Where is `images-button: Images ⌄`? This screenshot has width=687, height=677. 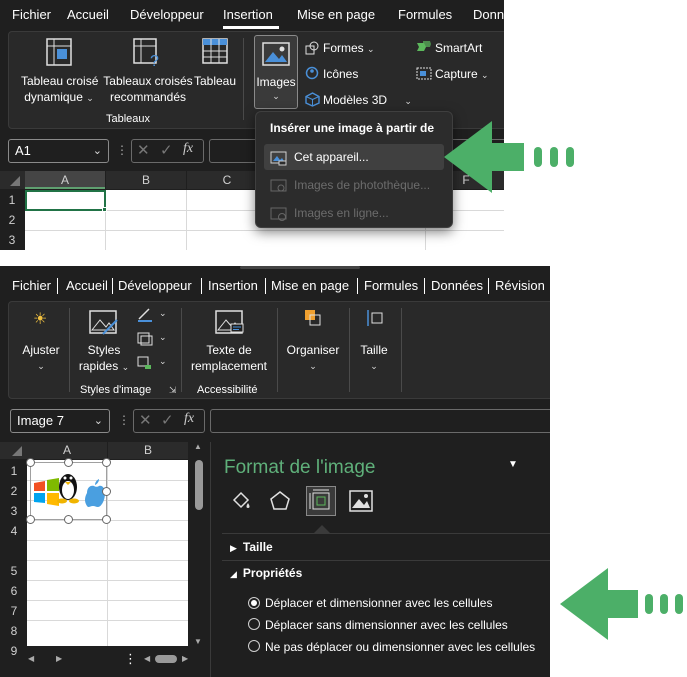 images-button: Images ⌄ is located at coordinates (276, 72).